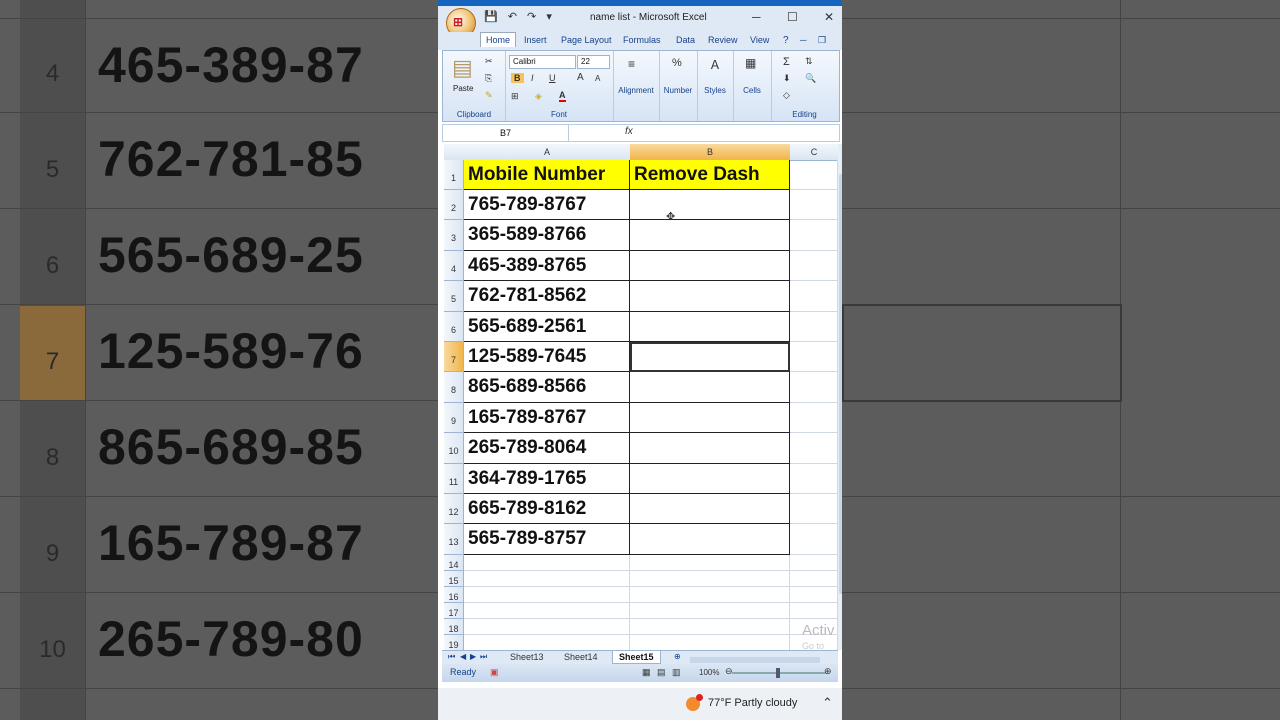 The width and height of the screenshot is (1280, 720). Describe the element at coordinates (462, 68) in the screenshot. I see `paste-icon: ▤` at that location.